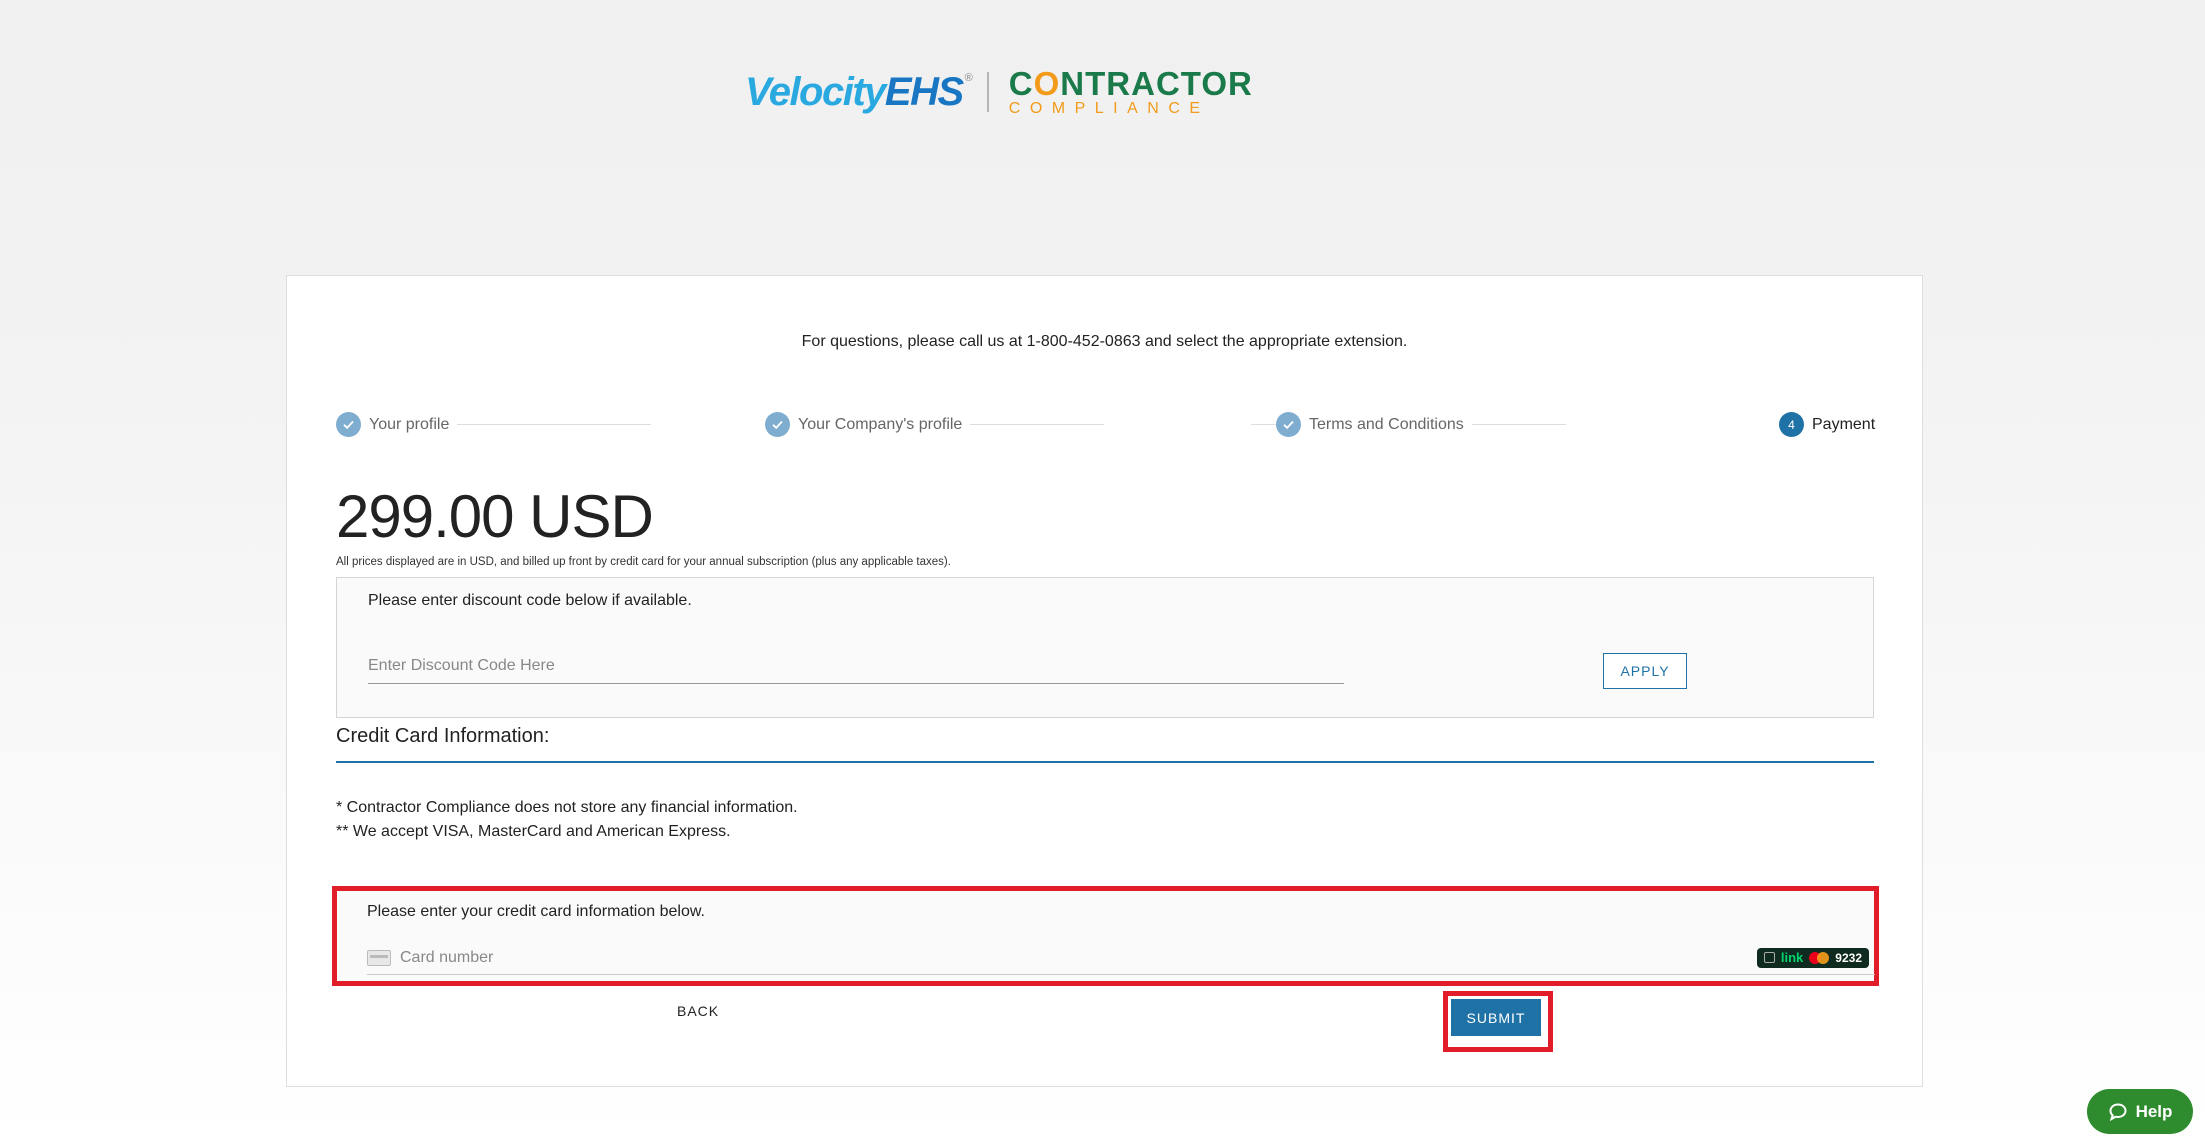  Describe the element at coordinates (2118, 1111) in the screenshot. I see `chat-bubble-icon` at that location.